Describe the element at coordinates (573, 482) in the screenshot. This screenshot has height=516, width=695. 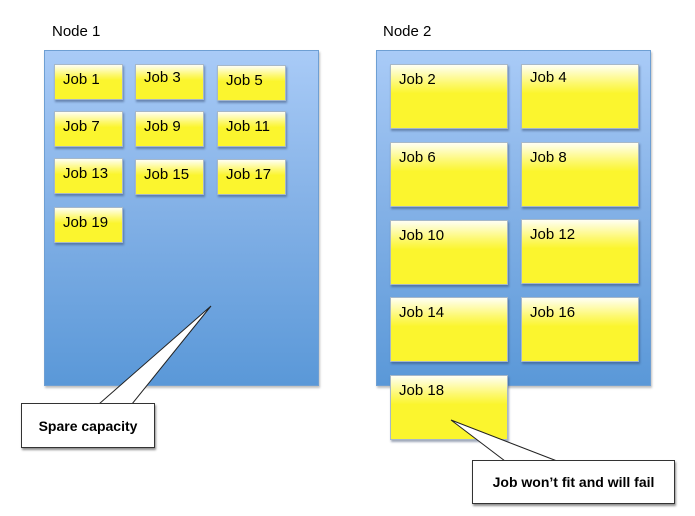
I see `job-fail-callout: Job won’t fit and will fail` at that location.